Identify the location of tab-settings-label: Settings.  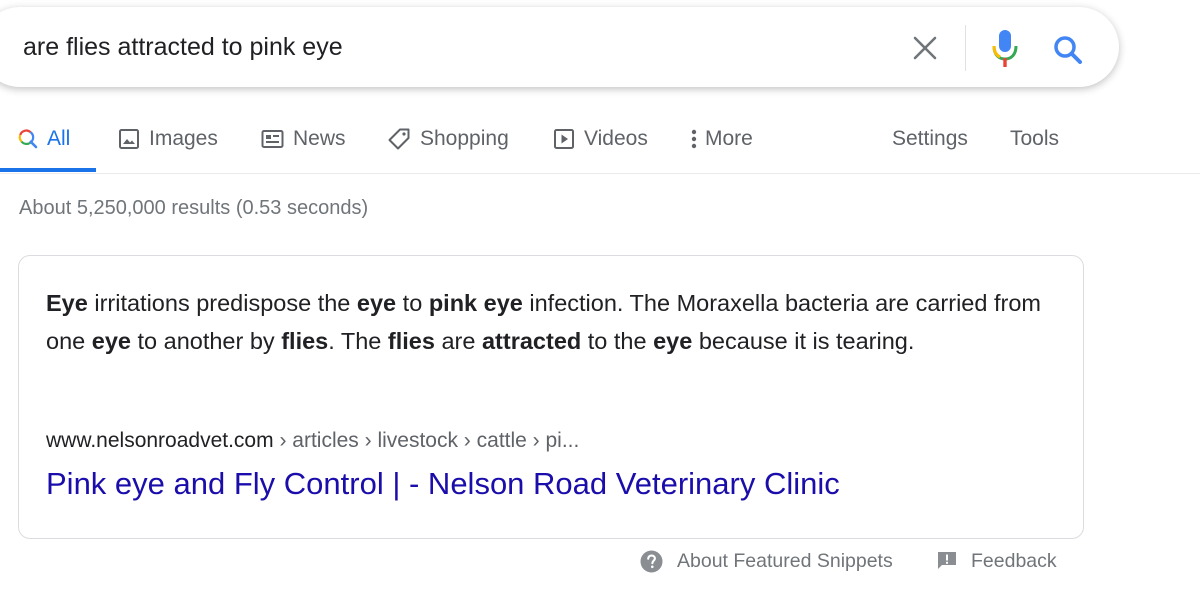
(930, 138).